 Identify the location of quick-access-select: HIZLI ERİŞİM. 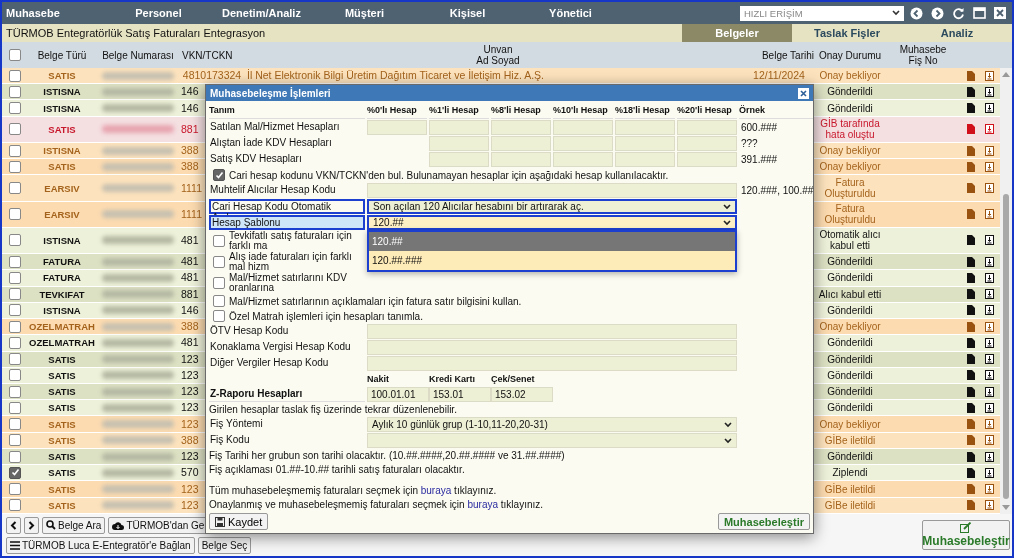
(822, 13).